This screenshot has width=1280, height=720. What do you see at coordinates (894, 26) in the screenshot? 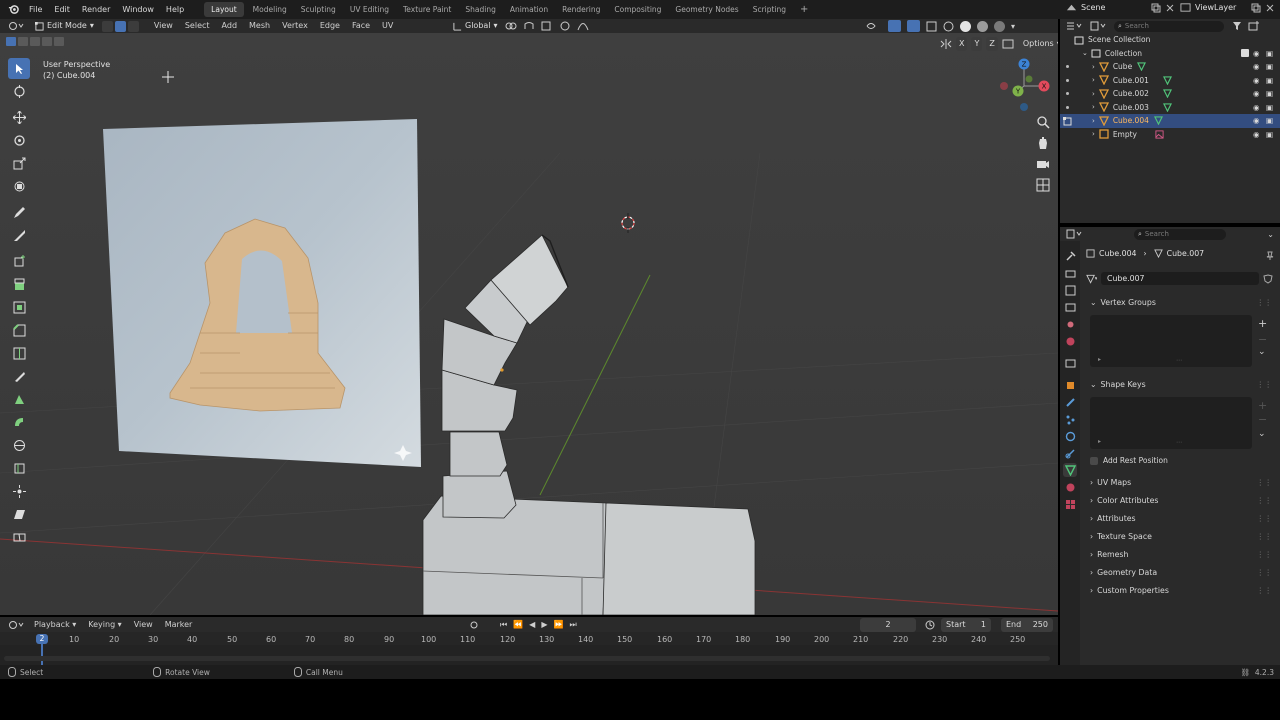
I see `gizmo-toggle-icon` at bounding box center [894, 26].